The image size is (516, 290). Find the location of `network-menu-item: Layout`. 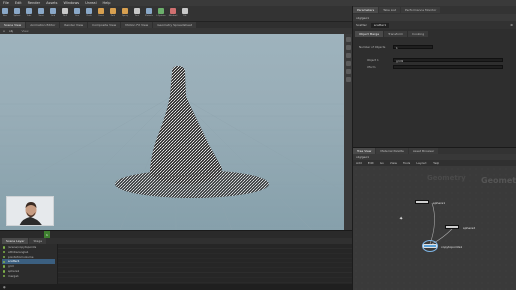

network-menu-item: Layout is located at coordinates (421, 163).